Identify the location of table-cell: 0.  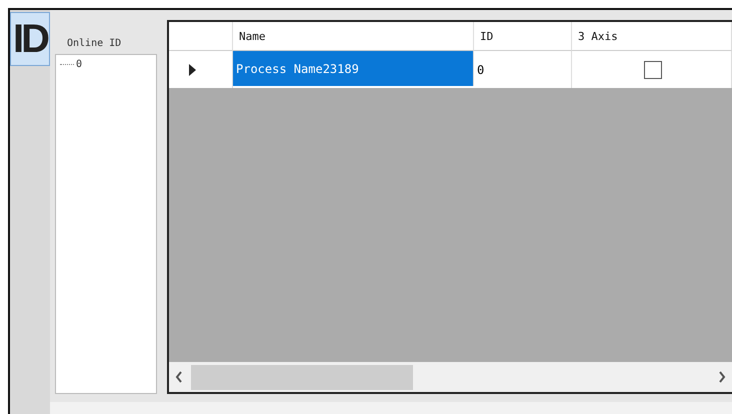
(523, 69).